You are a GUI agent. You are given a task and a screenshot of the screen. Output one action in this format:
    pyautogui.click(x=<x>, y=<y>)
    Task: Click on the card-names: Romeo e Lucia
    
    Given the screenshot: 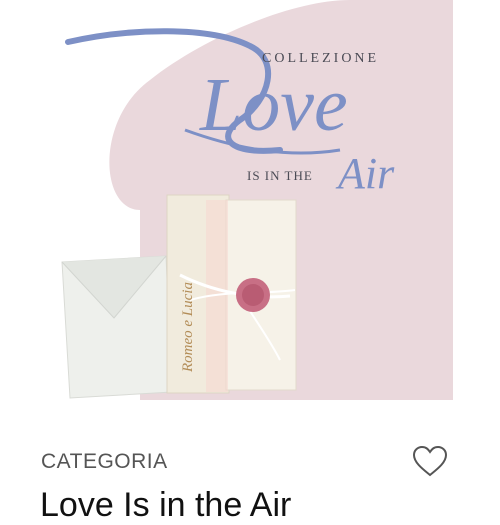 What is the action you would take?
    pyautogui.click(x=188, y=327)
    